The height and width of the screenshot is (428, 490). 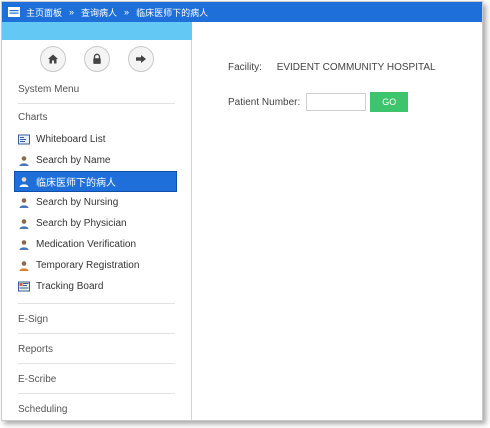 I want to click on lock-icon, so click(x=96, y=58).